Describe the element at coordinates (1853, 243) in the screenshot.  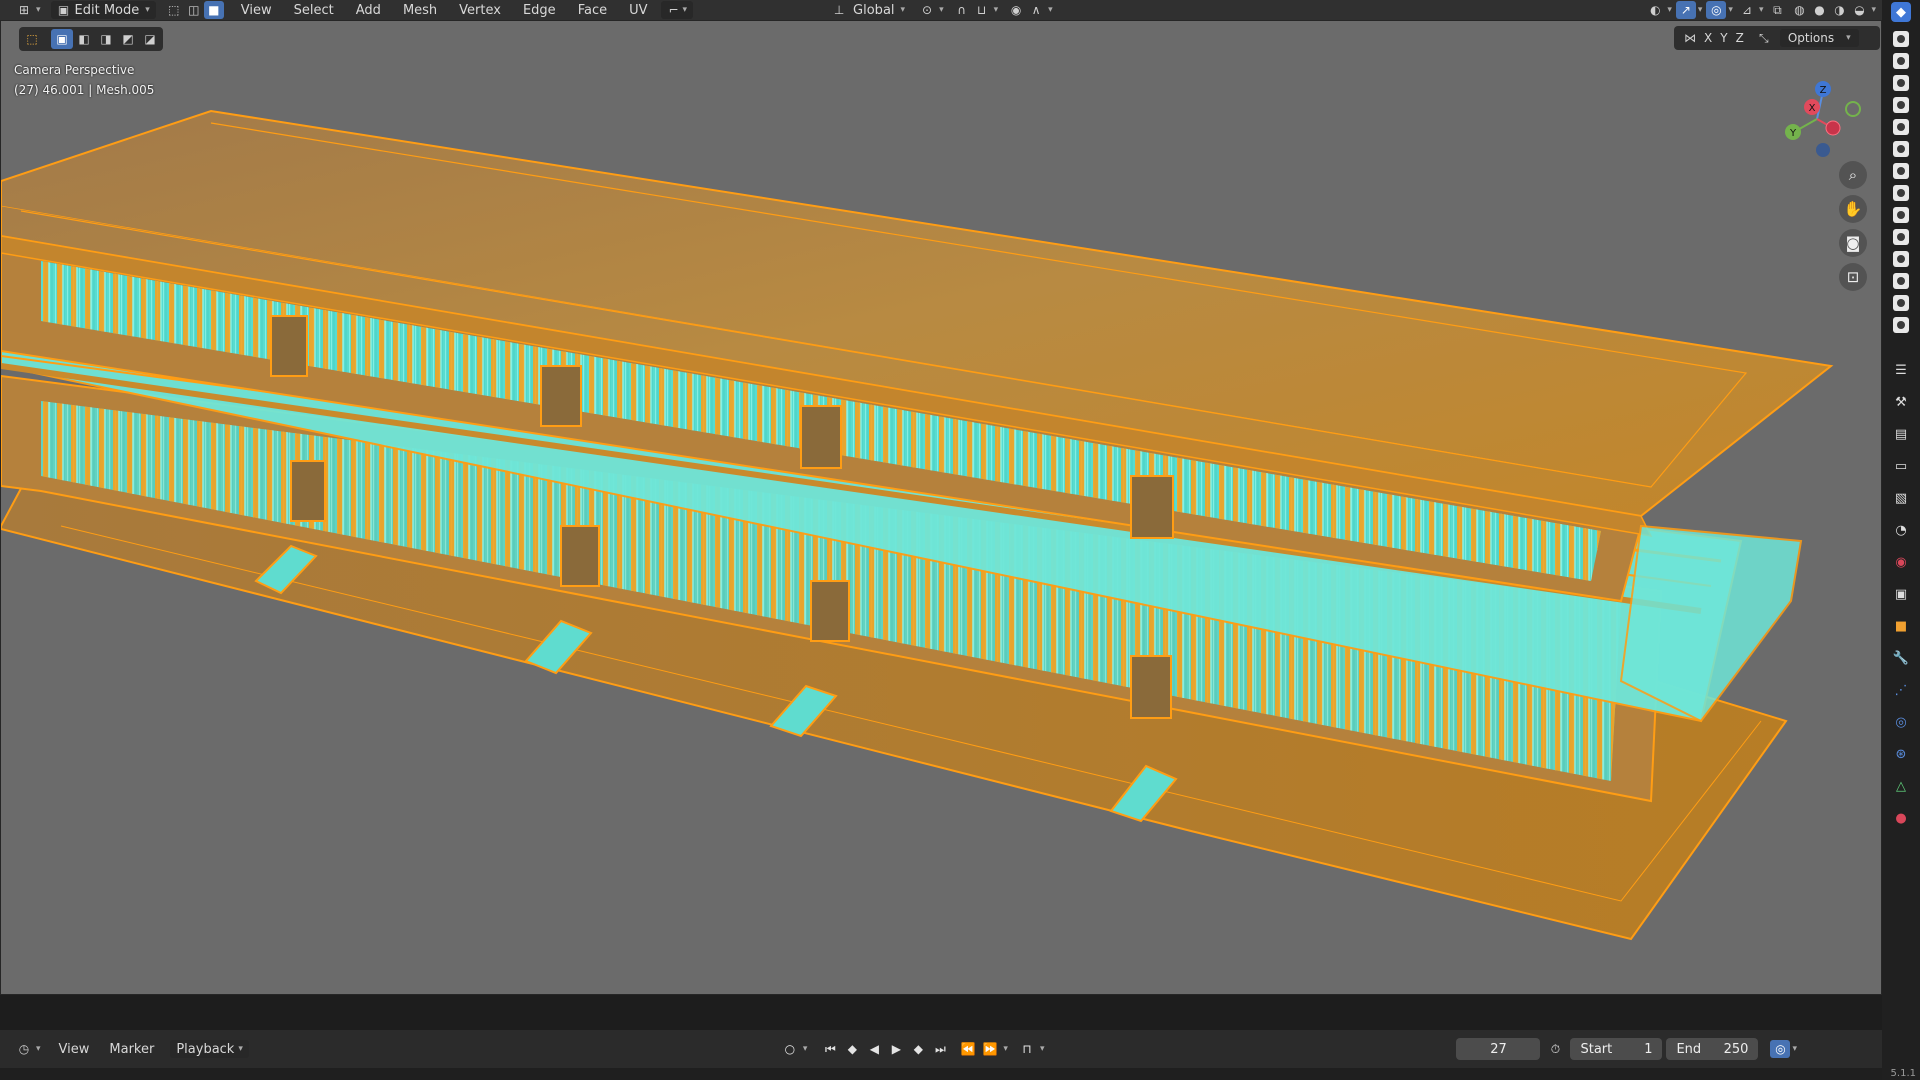
I see `camera-icon: ◙` at that location.